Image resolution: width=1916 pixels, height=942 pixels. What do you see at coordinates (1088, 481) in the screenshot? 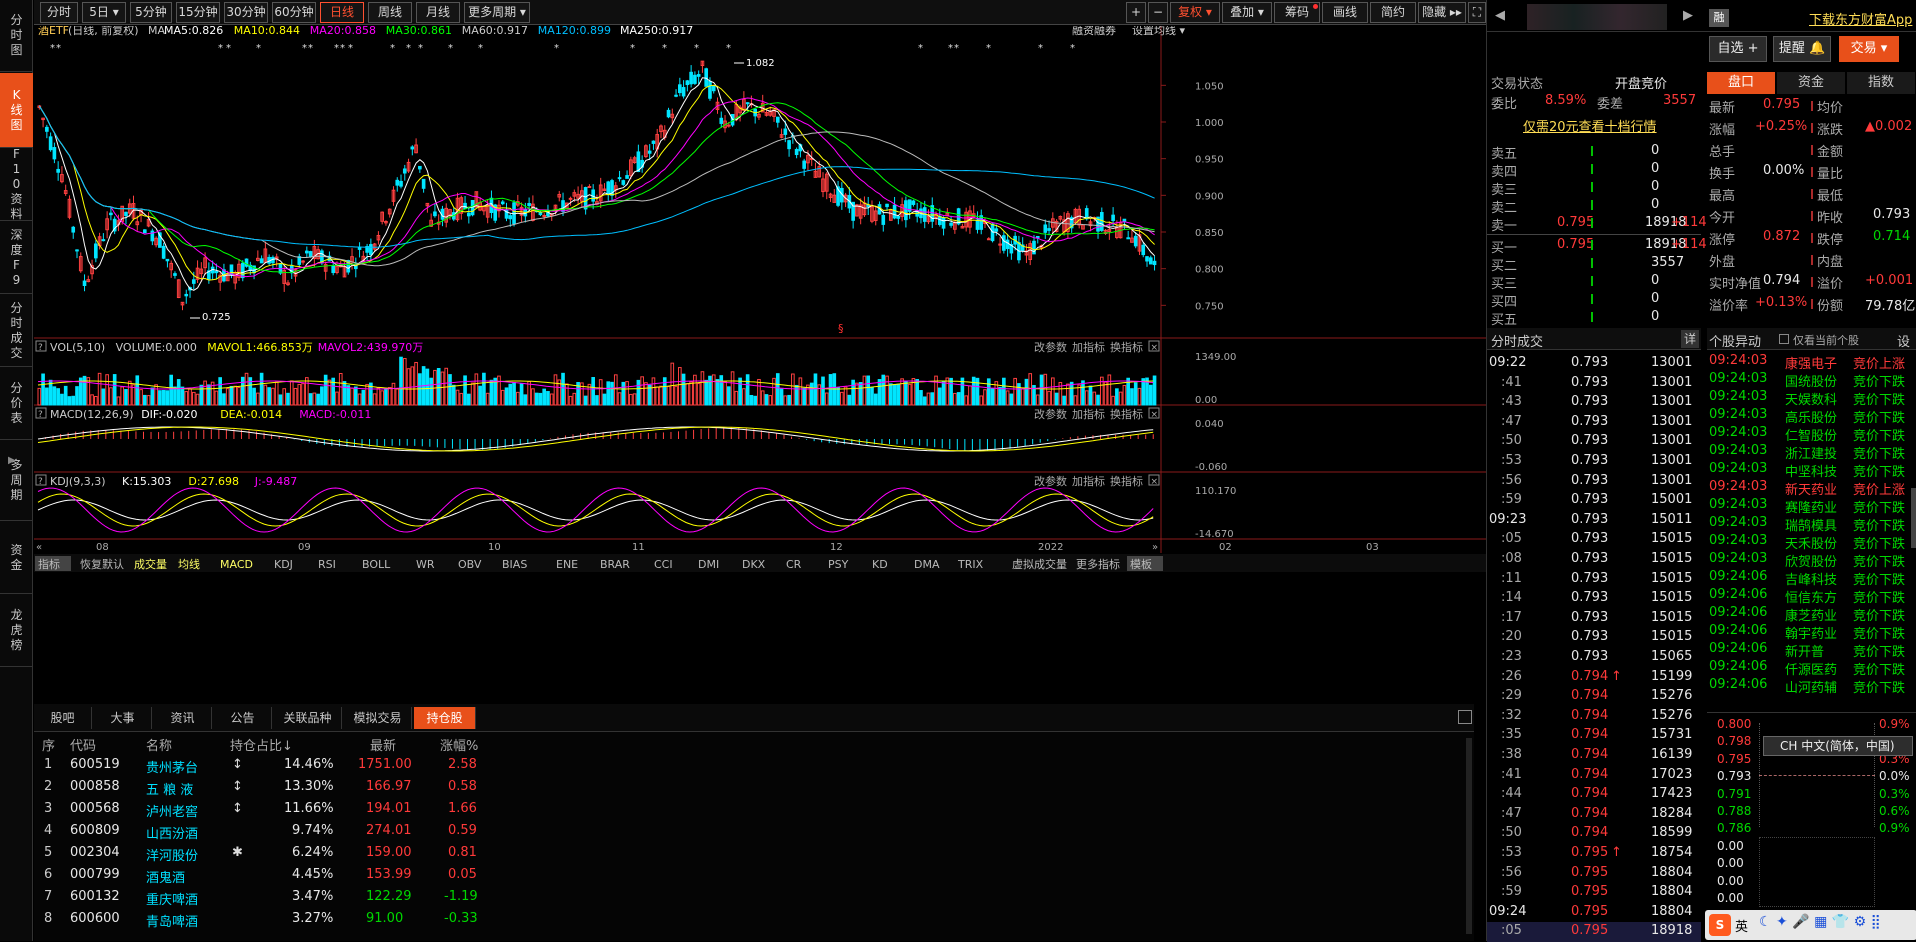
I see `panel-action-1: 加指标` at bounding box center [1088, 481].